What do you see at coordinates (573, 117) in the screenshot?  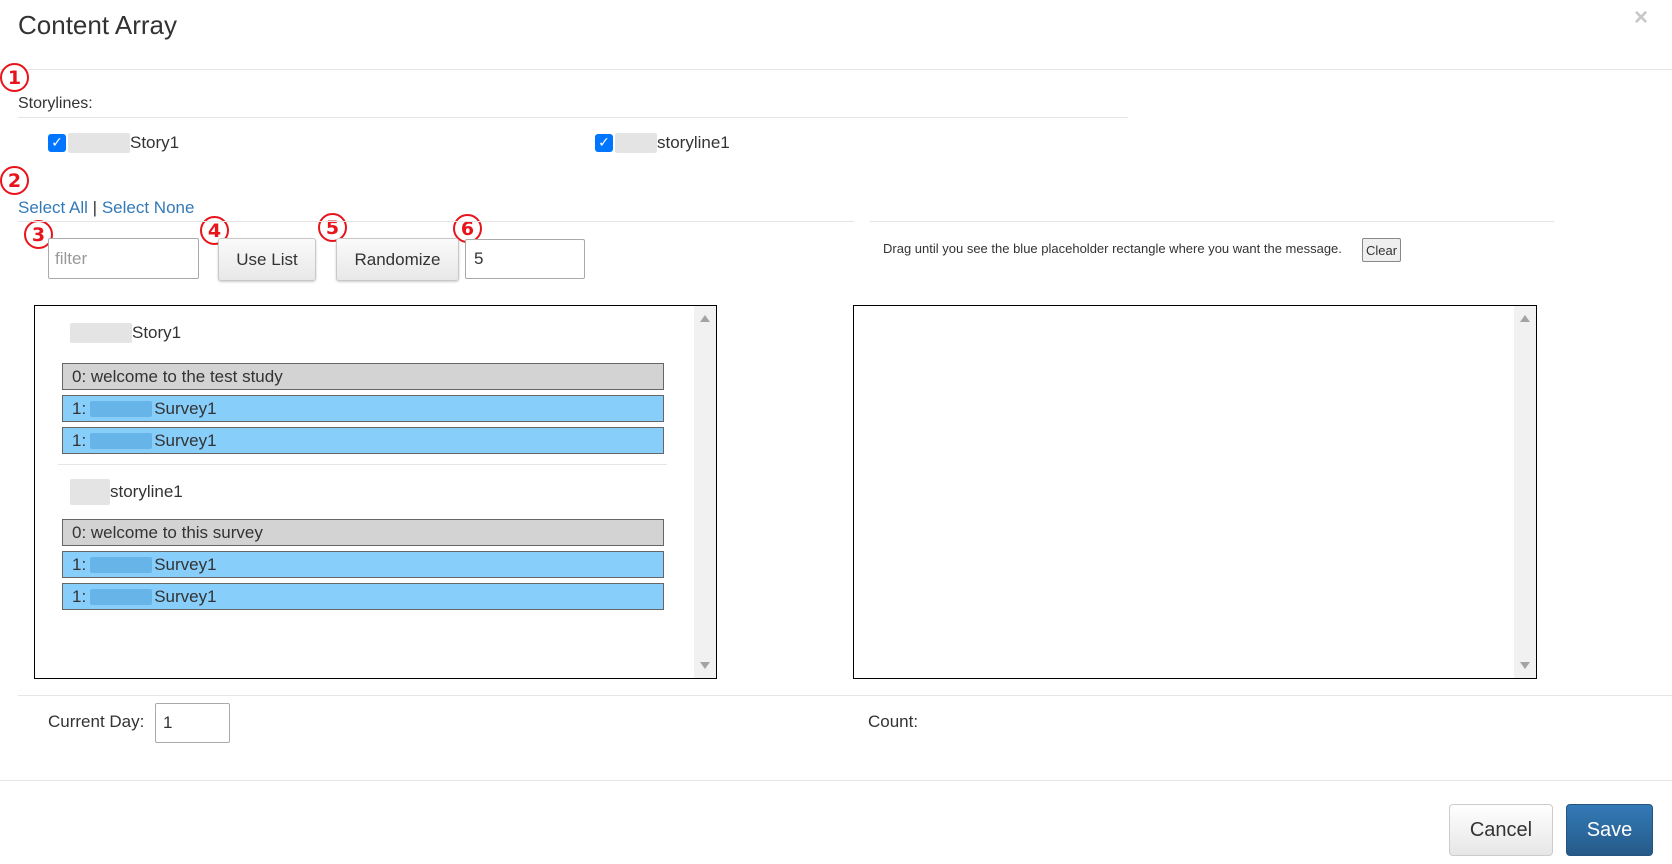 I see `storylines-divider` at bounding box center [573, 117].